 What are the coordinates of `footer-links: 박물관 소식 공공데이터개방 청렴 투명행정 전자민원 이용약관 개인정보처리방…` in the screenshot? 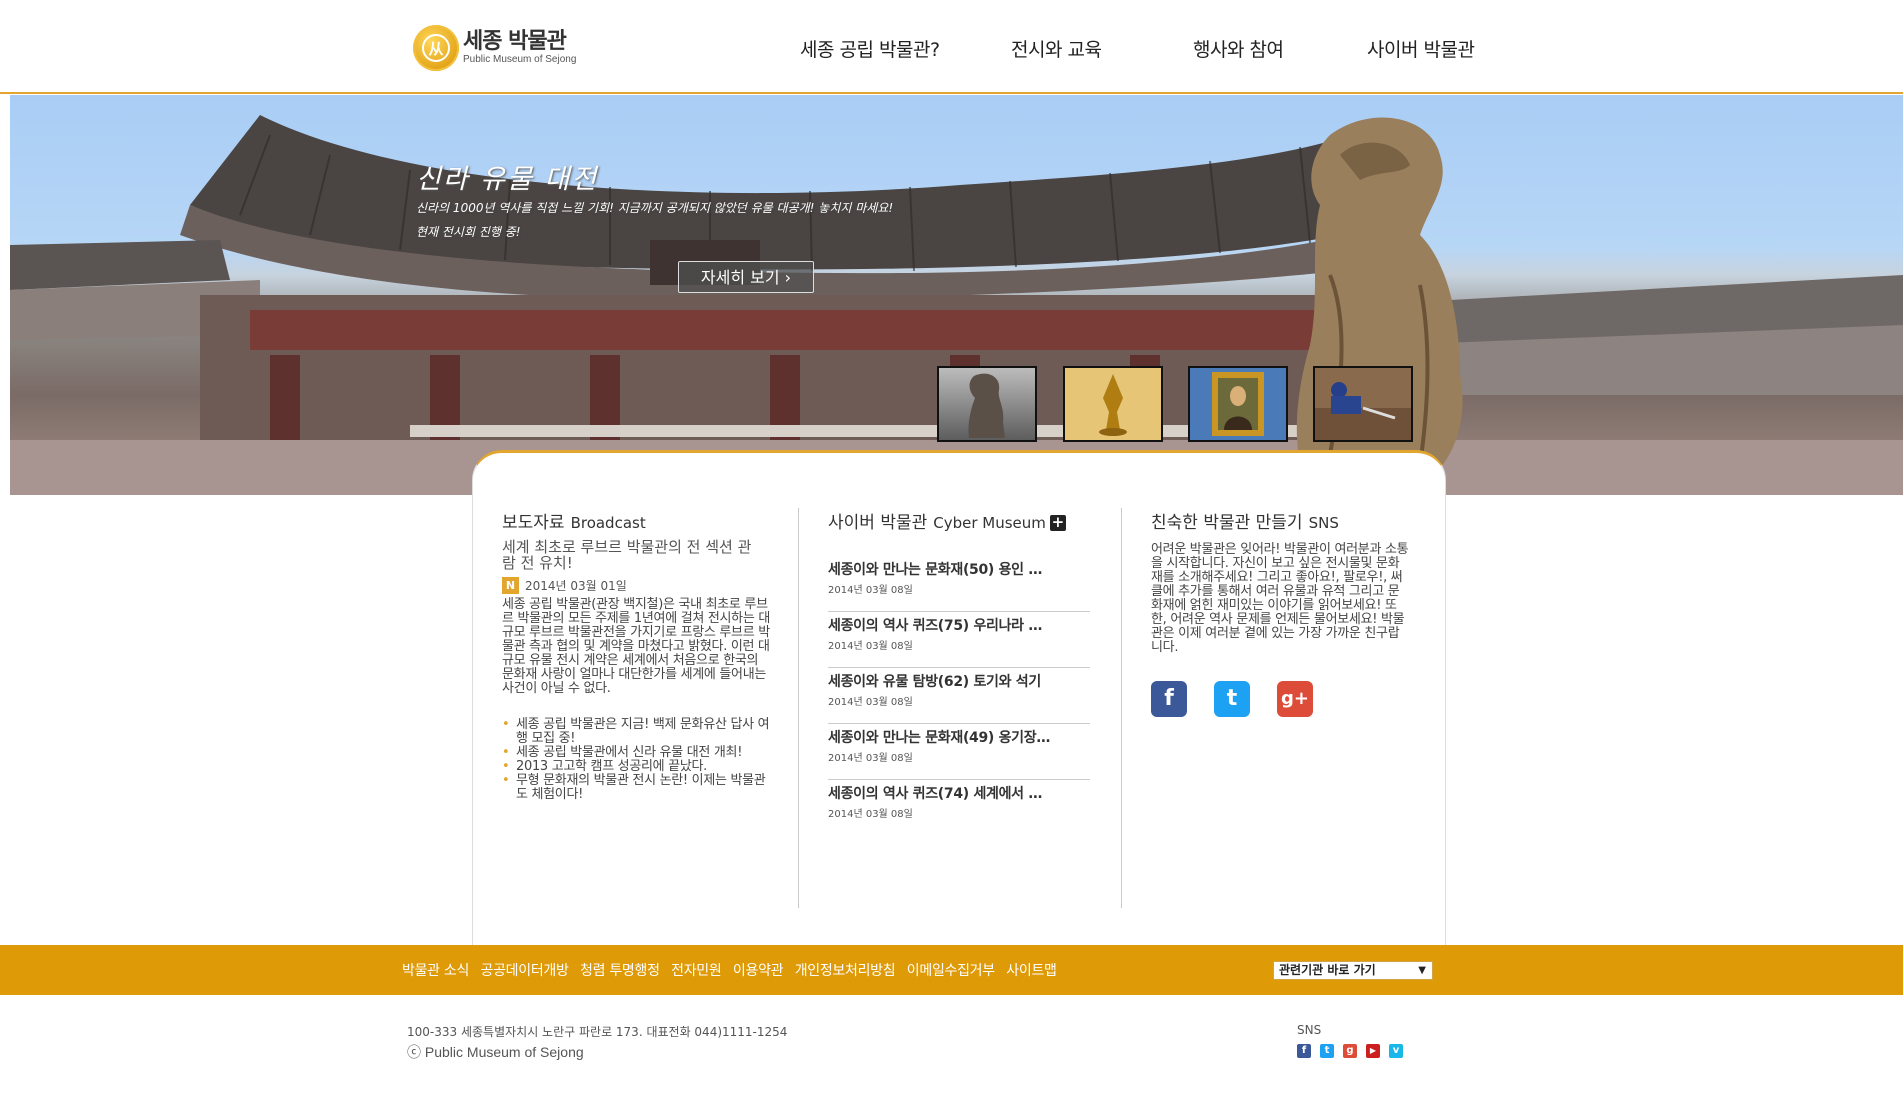 It's located at (733, 970).